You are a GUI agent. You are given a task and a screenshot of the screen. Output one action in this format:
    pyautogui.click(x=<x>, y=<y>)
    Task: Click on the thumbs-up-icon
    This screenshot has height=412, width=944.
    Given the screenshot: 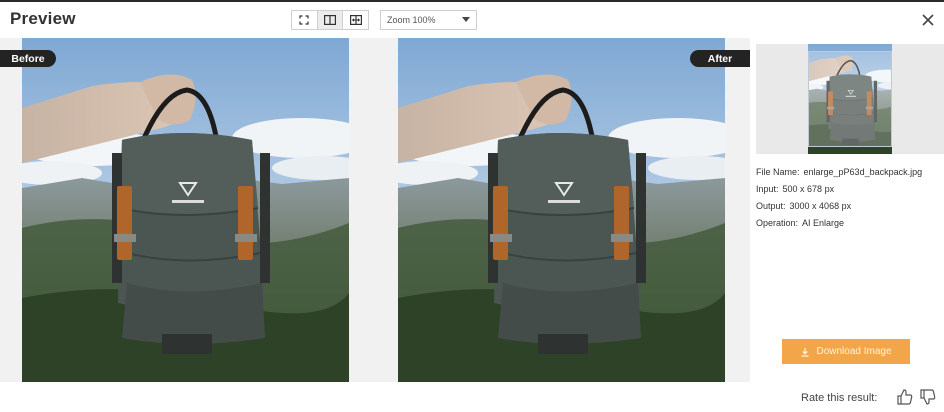 What is the action you would take?
    pyautogui.click(x=905, y=397)
    